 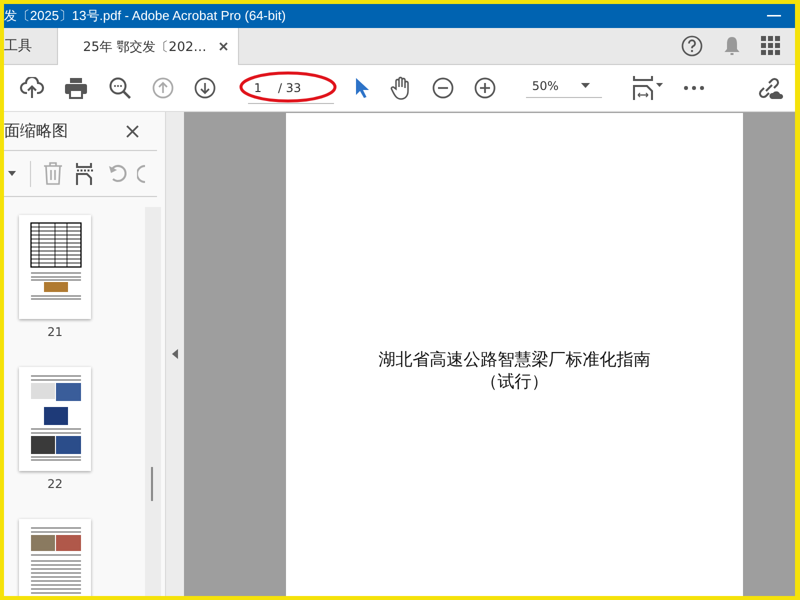 I want to click on zoom-in-icon, so click(x=485, y=88).